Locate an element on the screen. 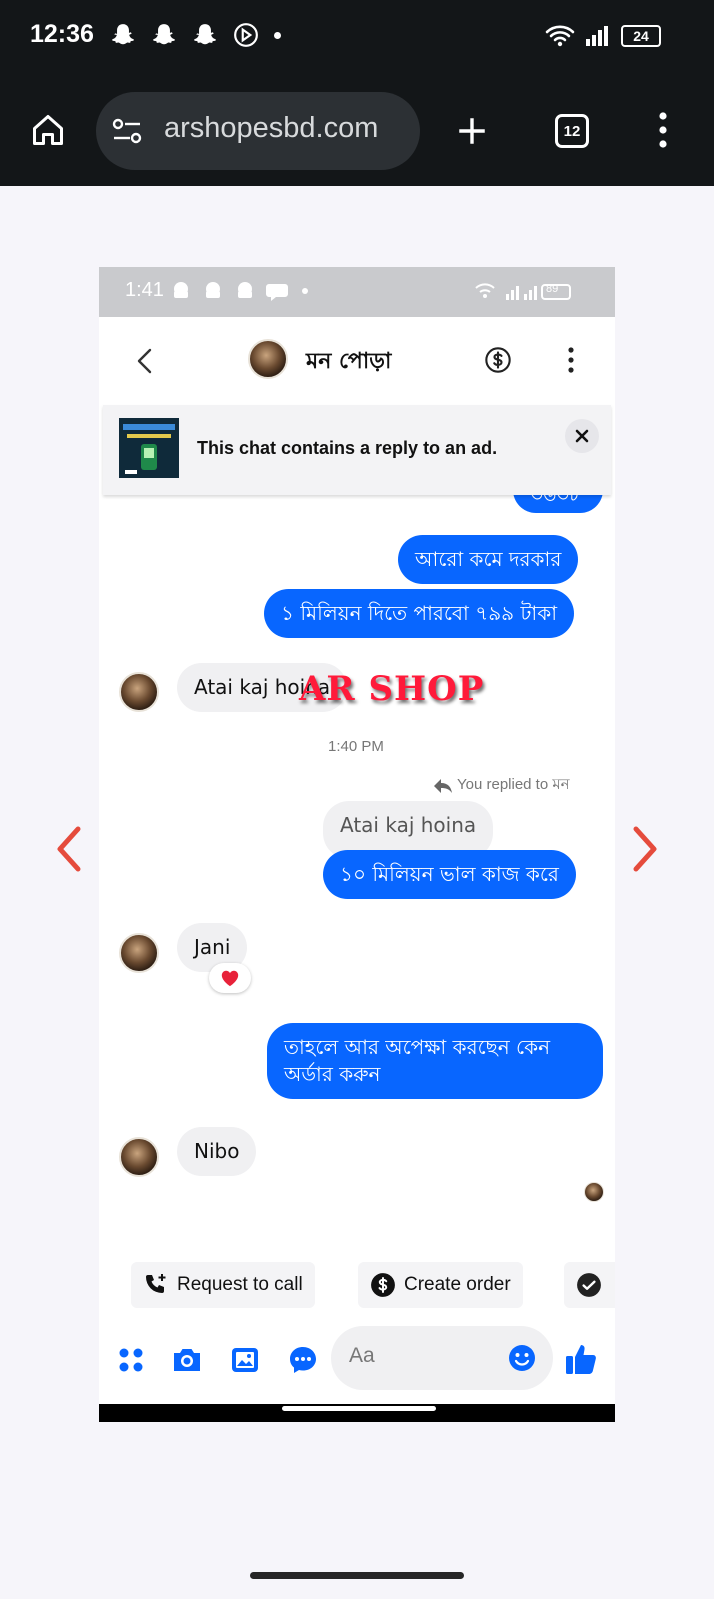  close-banner-button is located at coordinates (582, 436).